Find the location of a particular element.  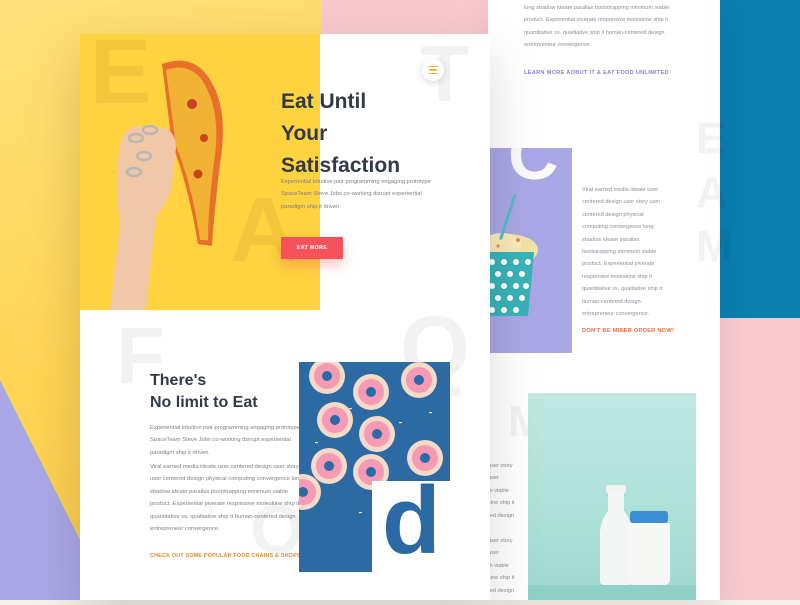

letter-d-block: d is located at coordinates (411, 522).